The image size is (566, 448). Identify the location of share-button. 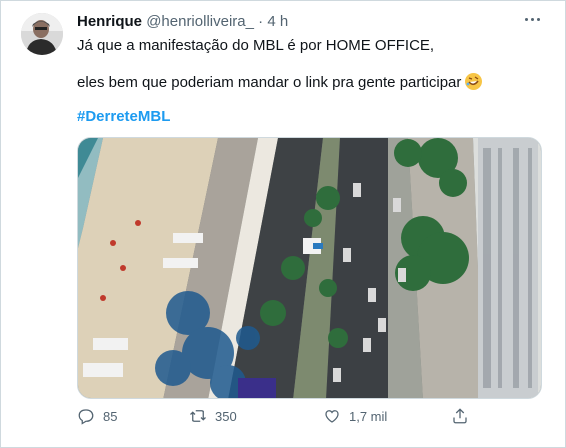
(460, 416).